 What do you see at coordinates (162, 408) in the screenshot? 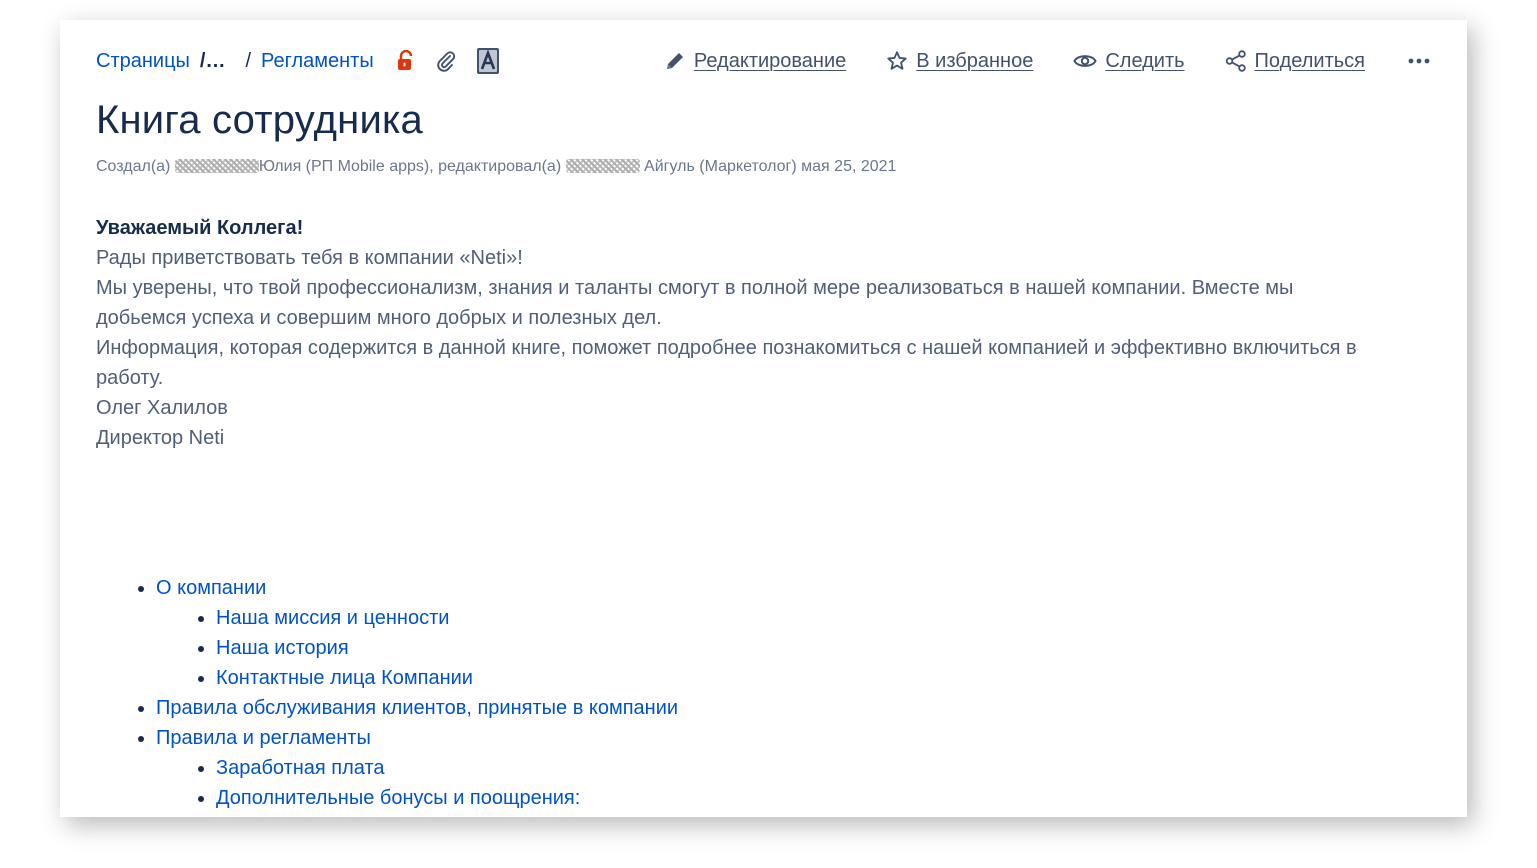
I see `signature-name: Олег Халилов` at bounding box center [162, 408].